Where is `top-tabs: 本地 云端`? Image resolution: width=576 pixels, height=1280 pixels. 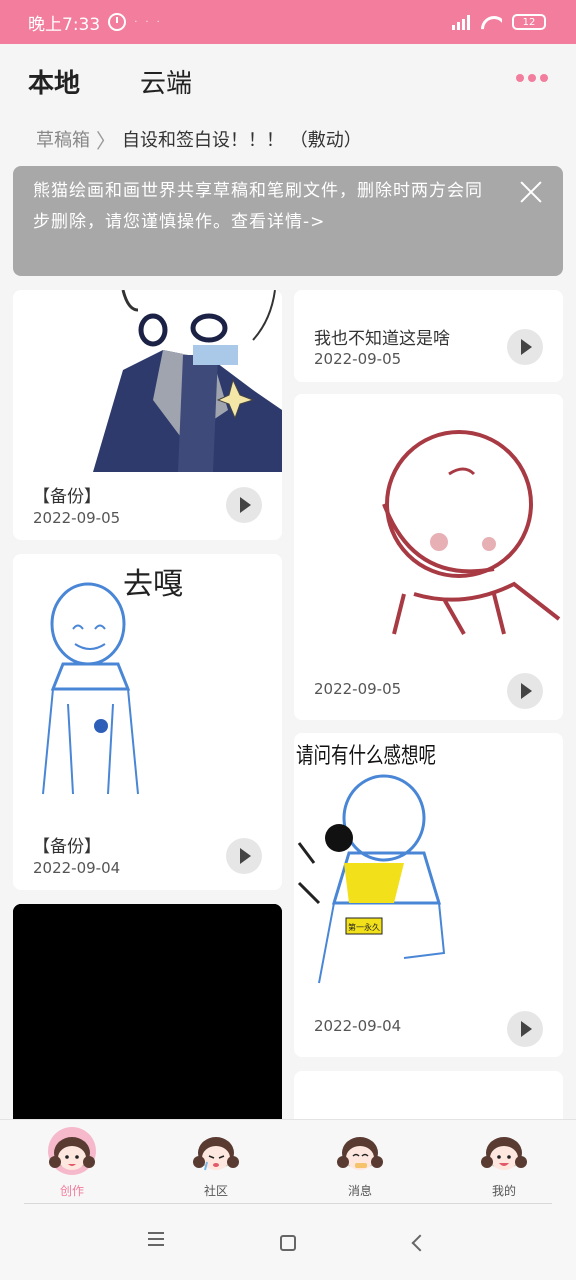 top-tabs: 本地 云端 is located at coordinates (288, 81).